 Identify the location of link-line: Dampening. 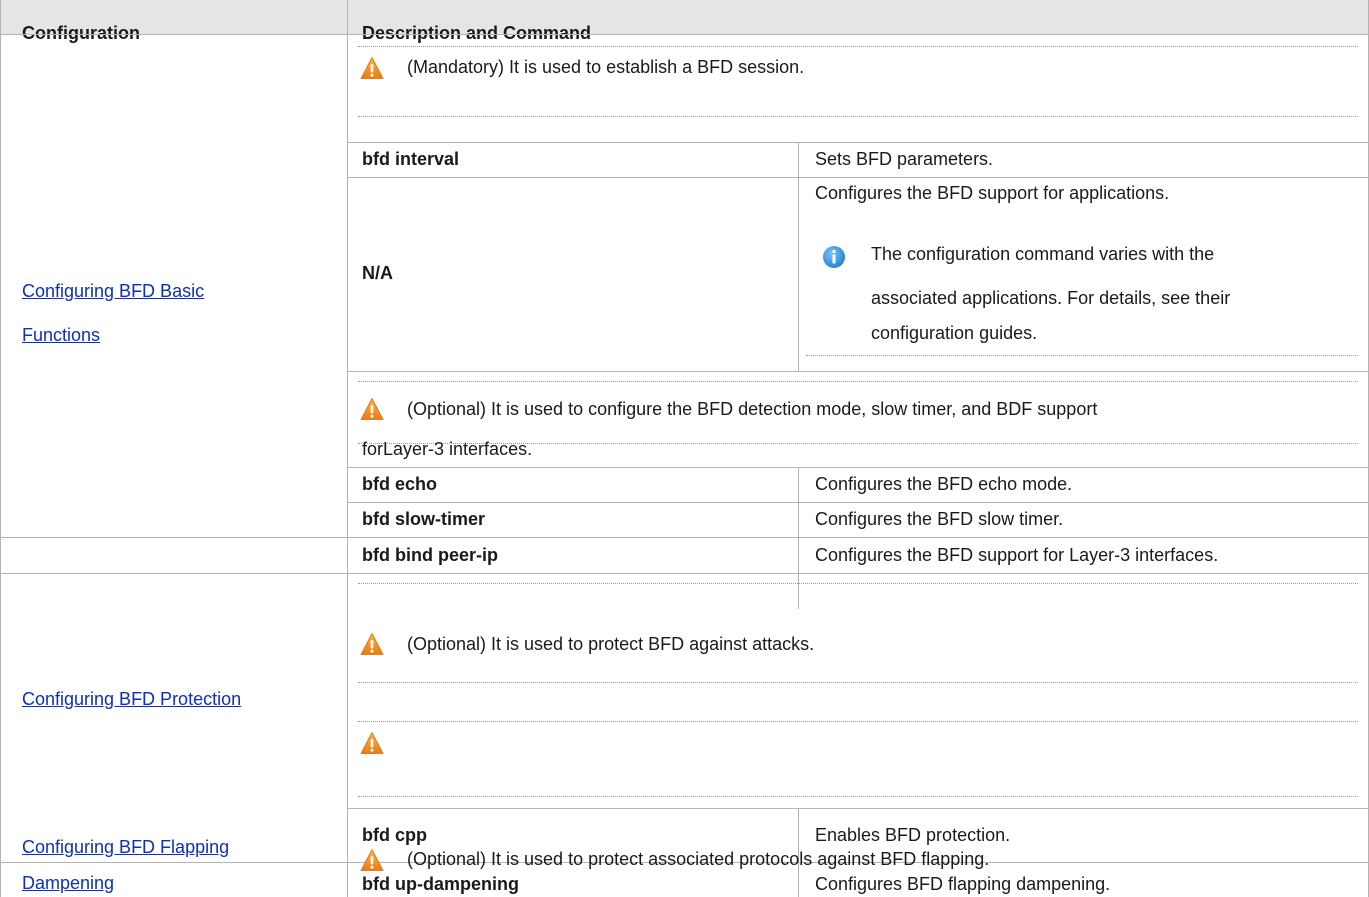
(68, 883).